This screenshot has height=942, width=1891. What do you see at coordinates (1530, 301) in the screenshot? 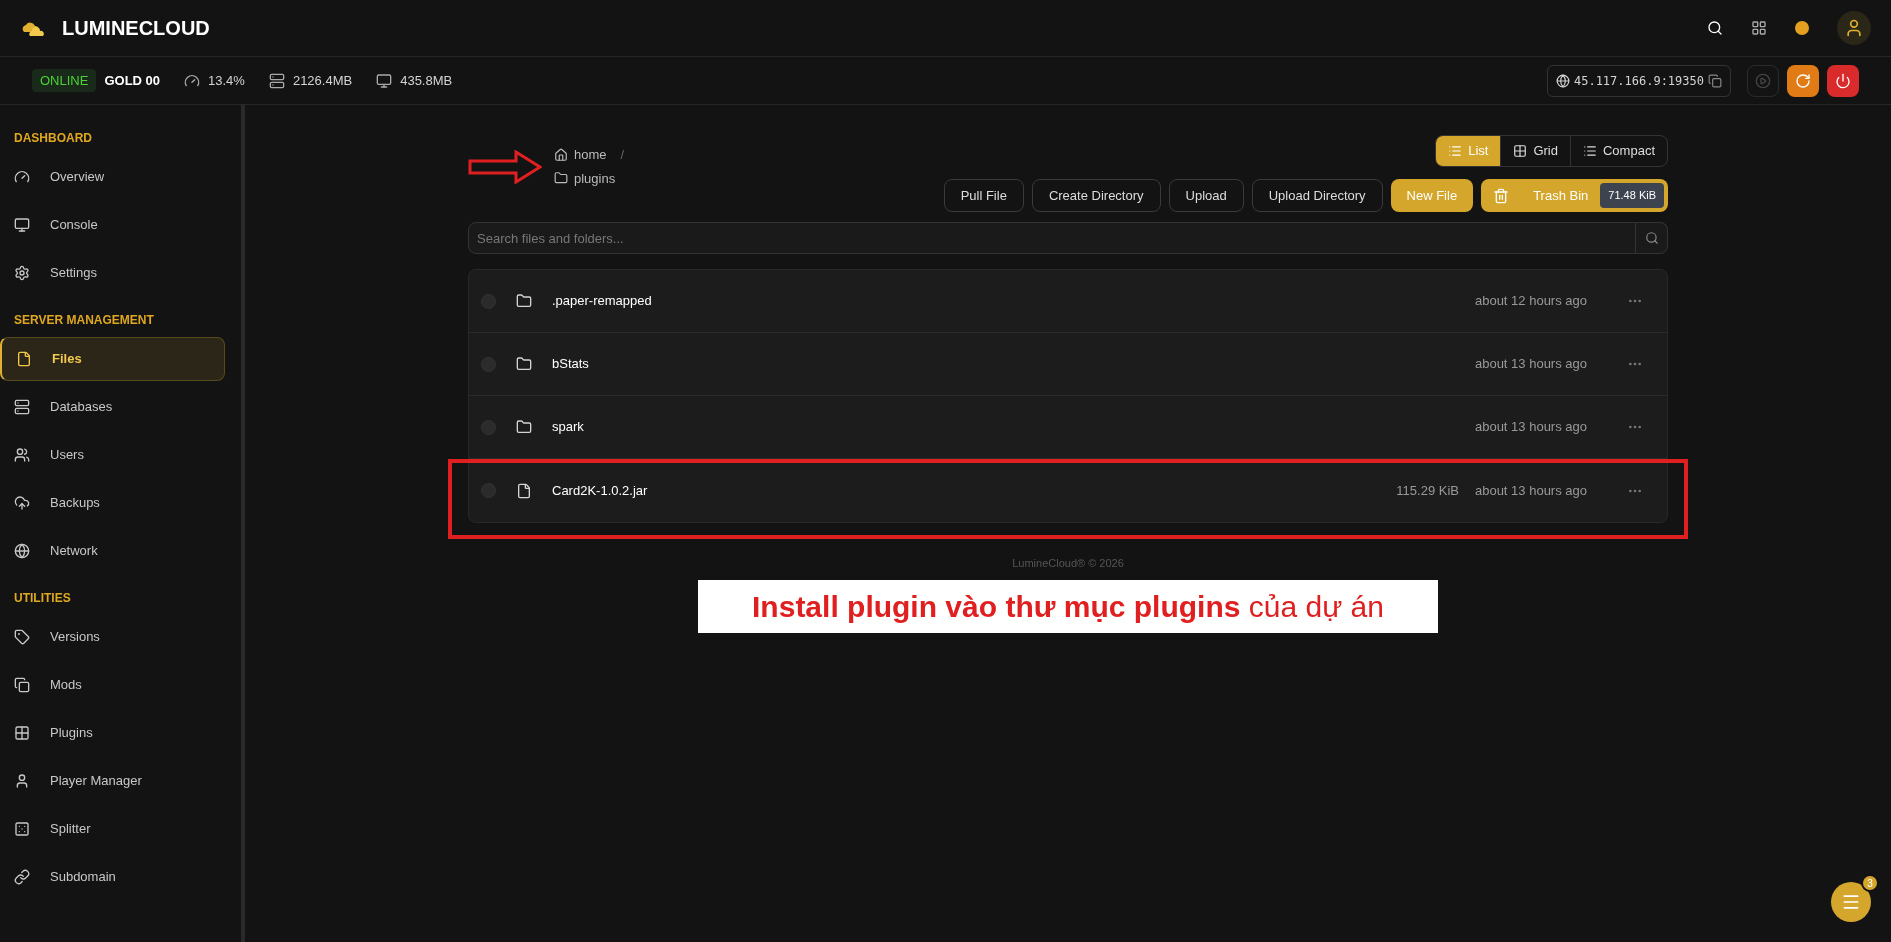
I see `file-modified: about 12 hours ago` at bounding box center [1530, 301].